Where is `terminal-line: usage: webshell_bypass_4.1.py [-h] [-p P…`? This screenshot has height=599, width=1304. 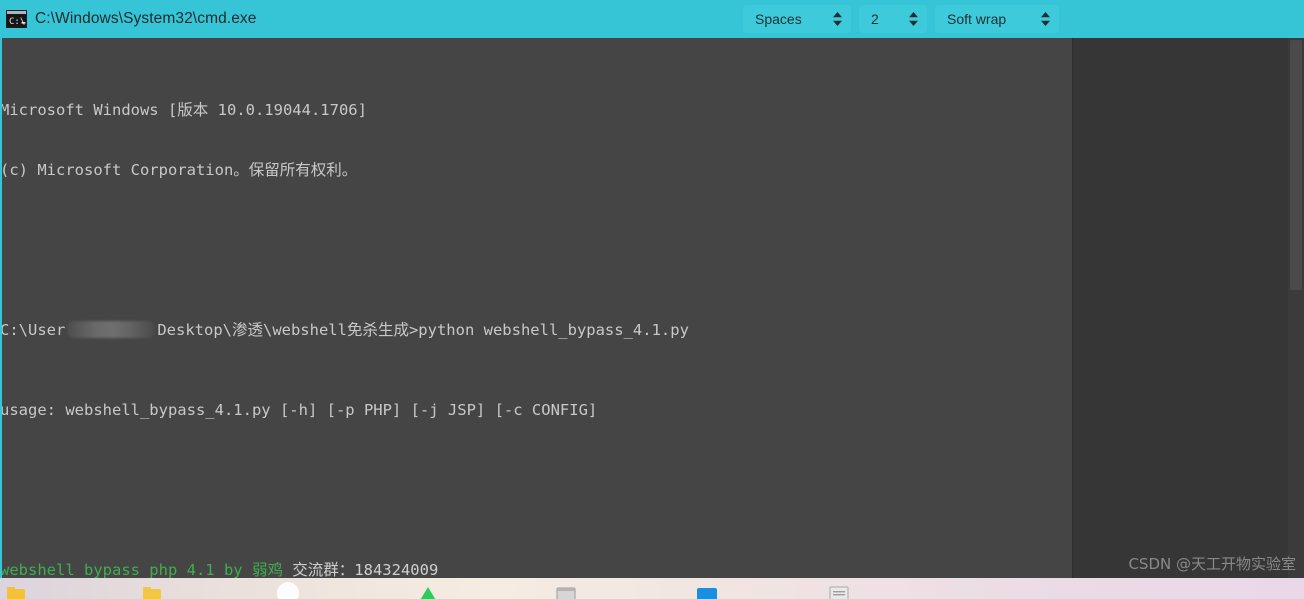
terminal-line: usage: webshell_bypass_4.1.py [-h] [-p P… is located at coordinates (536, 410).